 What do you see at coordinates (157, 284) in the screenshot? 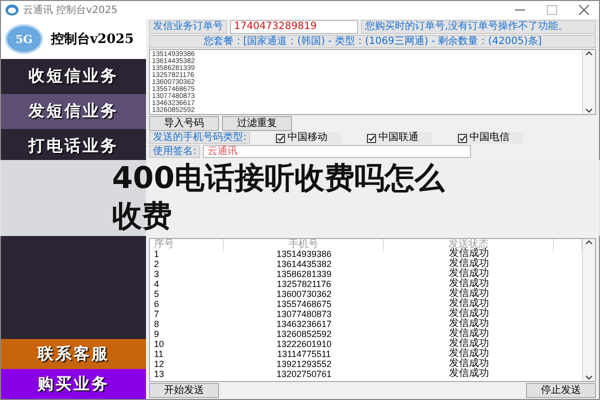
I see `table-cell-text: 4` at bounding box center [157, 284].